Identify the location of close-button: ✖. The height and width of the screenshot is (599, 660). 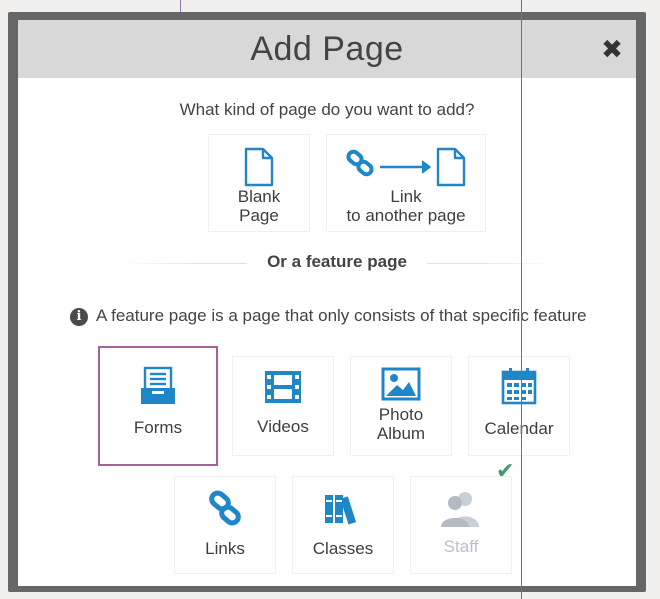
(612, 49).